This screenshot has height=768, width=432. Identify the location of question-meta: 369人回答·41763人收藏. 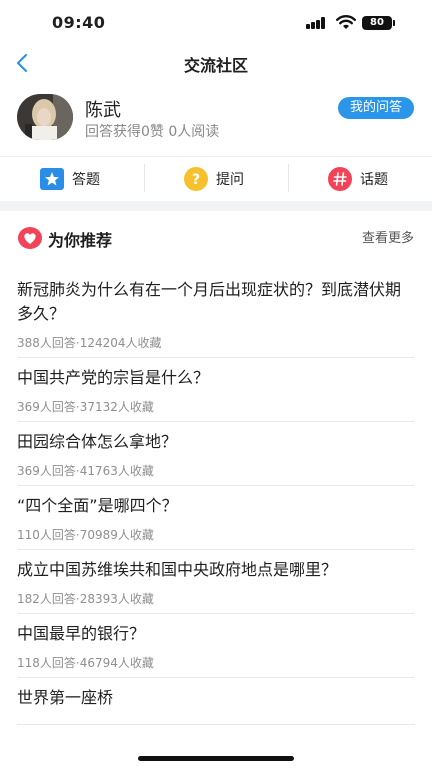
(85, 471).